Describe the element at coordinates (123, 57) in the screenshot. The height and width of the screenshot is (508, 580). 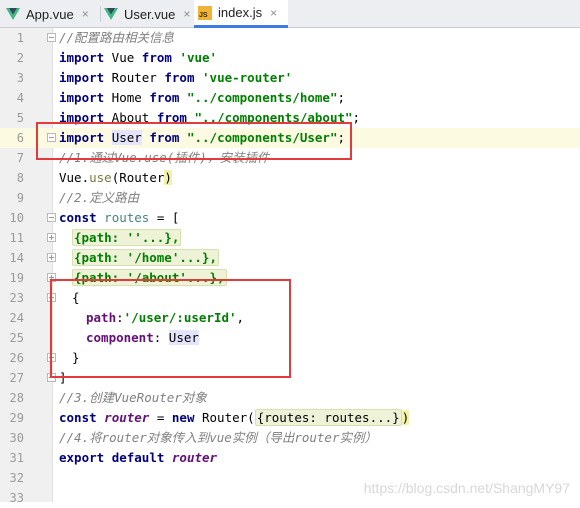
I see `code-text: Vue` at that location.